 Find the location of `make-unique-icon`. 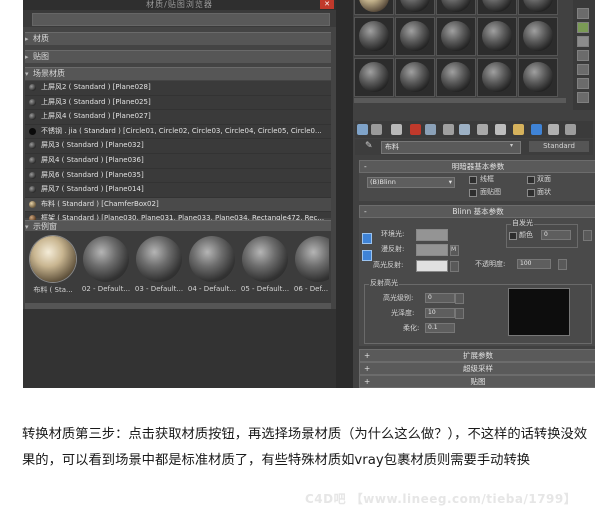

make-unique-icon is located at coordinates (448, 129).